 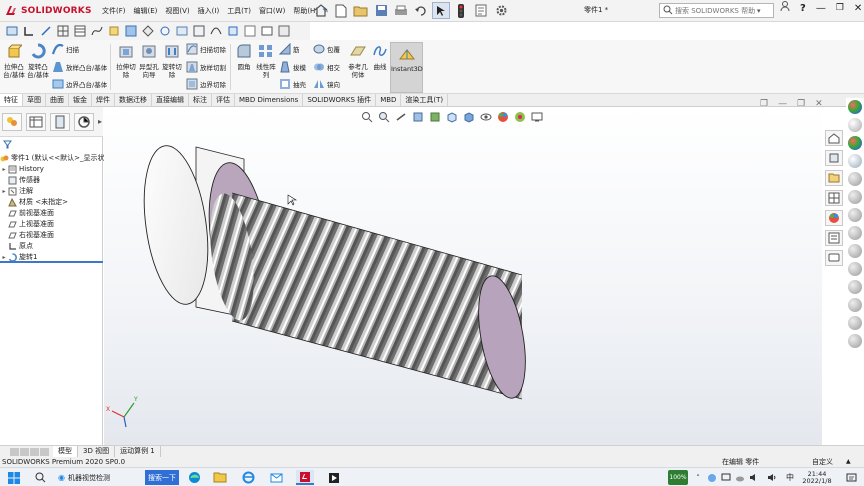 I want to click on reference-geometry-button: 参考几何体, so click(x=358, y=61).